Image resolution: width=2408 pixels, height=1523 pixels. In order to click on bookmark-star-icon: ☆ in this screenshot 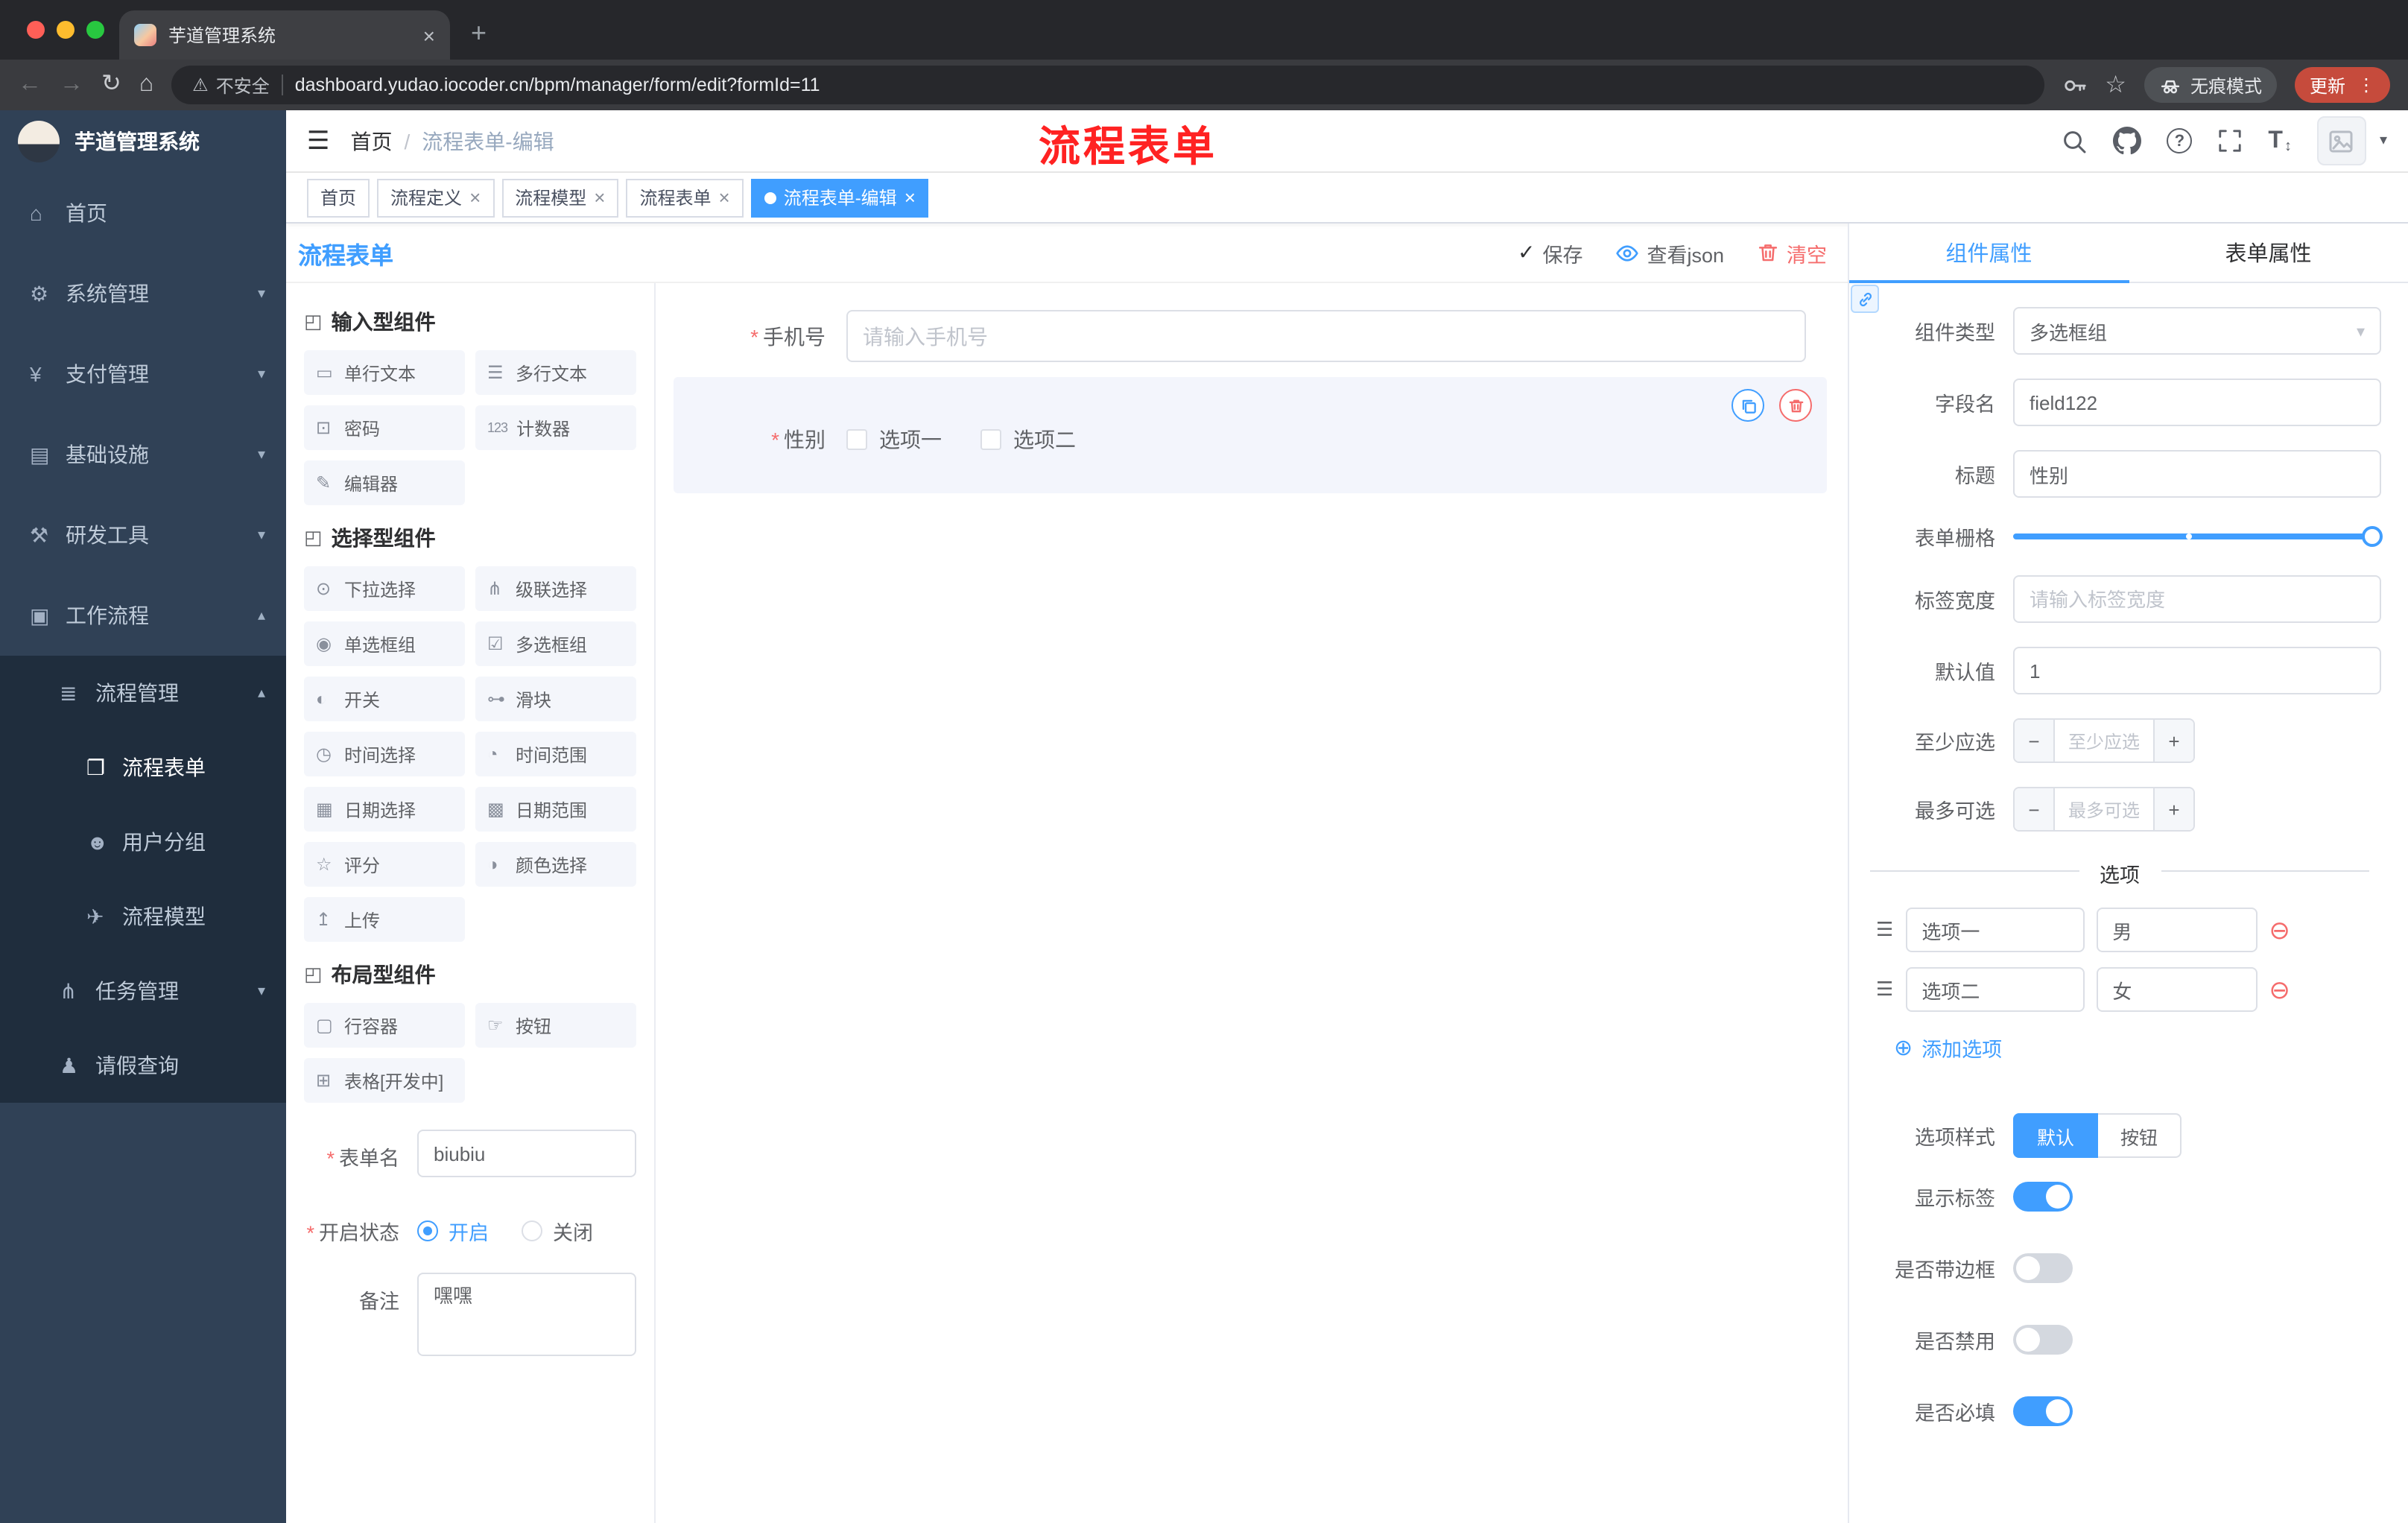, I will do `click(2115, 85)`.